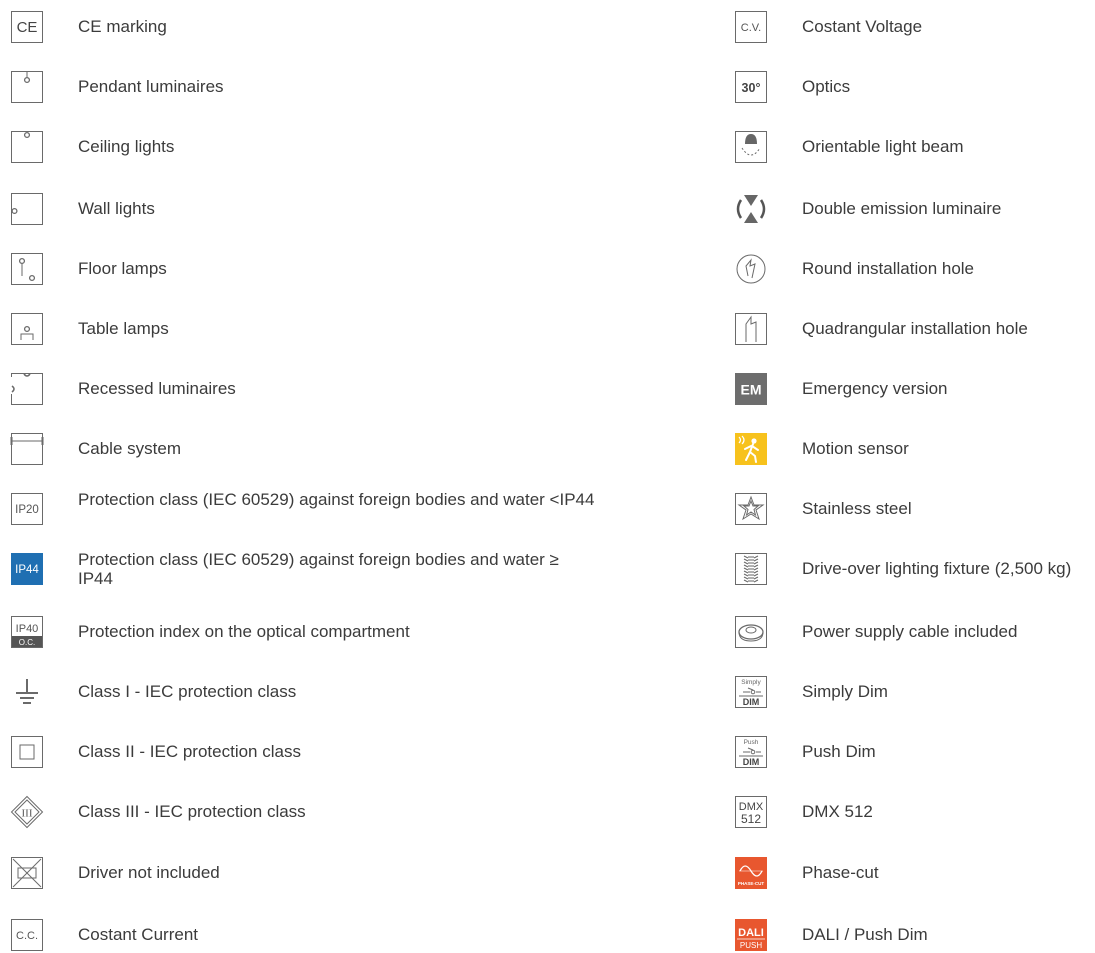 The image size is (1095, 953). What do you see at coordinates (330, 692) in the screenshot?
I see `legend-row: Class I - IEC protection class` at bounding box center [330, 692].